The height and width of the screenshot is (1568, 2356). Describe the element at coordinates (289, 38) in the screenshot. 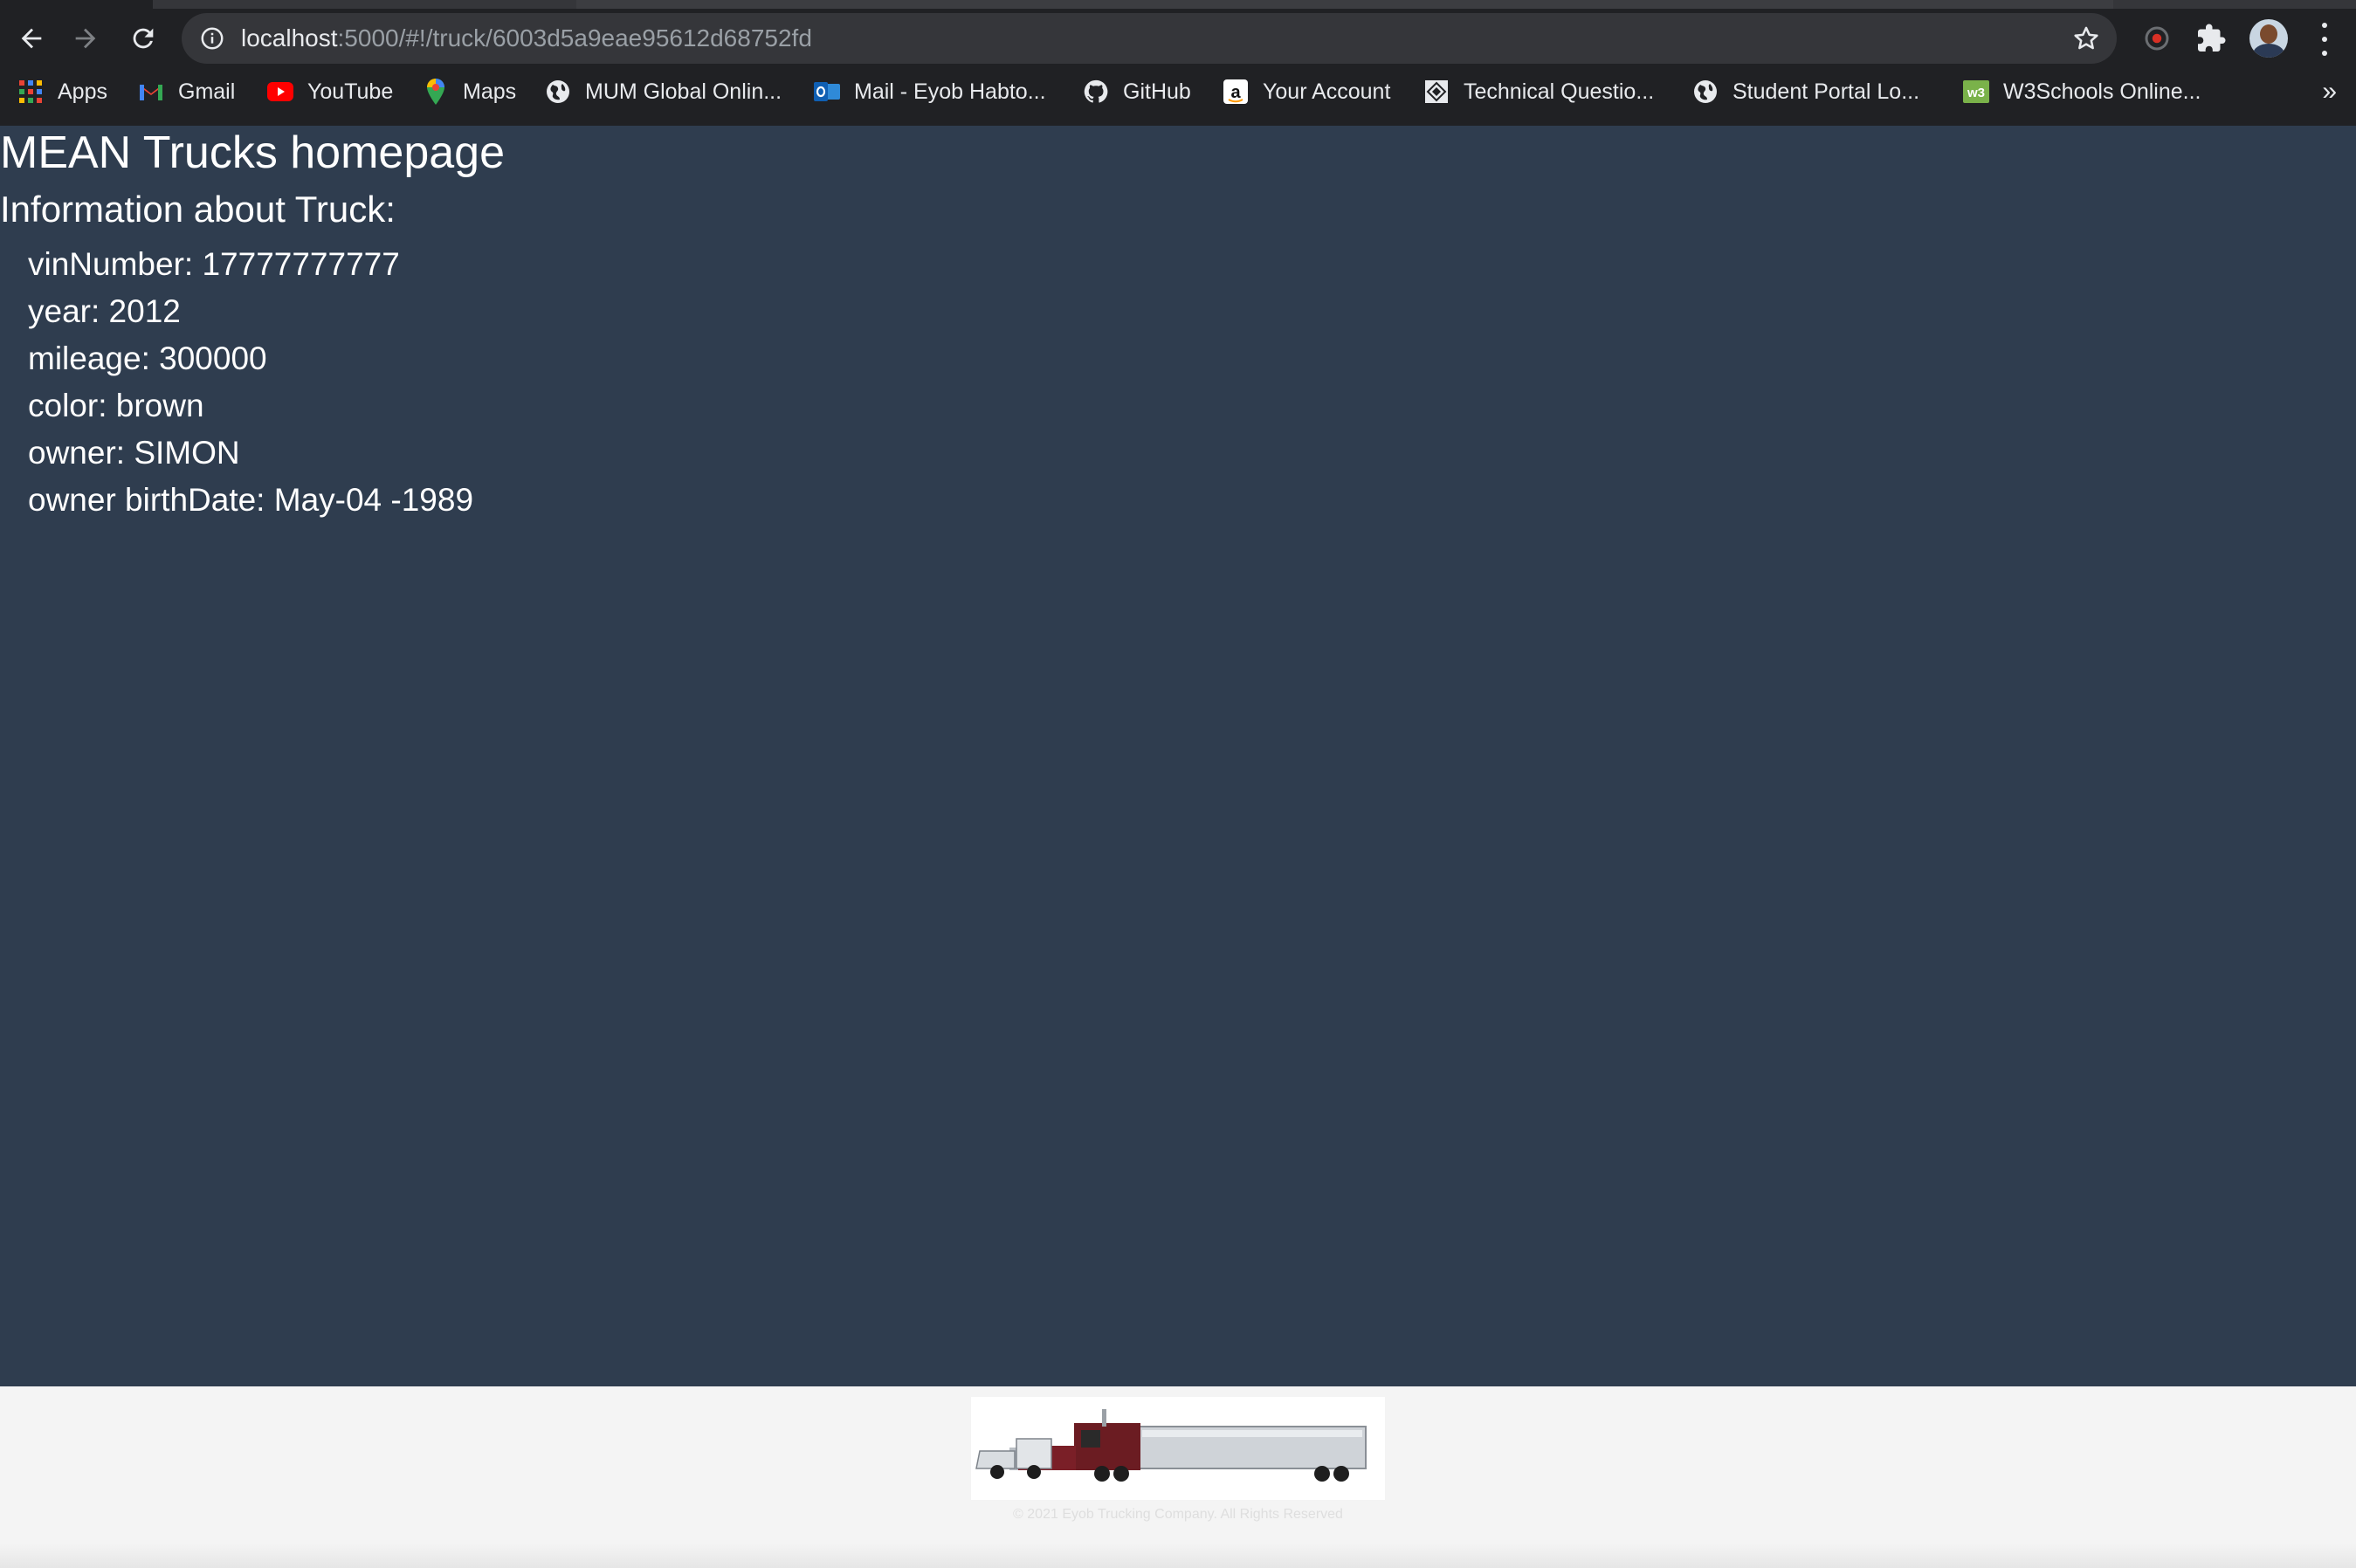

I see `url-host: localhost` at that location.